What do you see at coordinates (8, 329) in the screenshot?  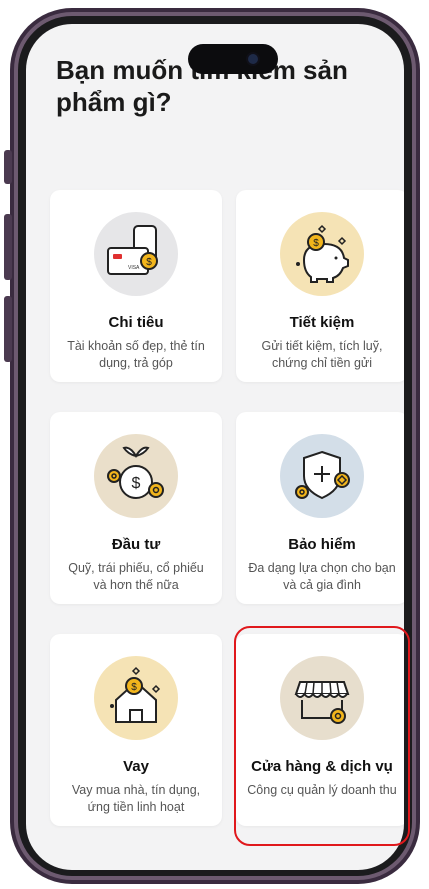 I see `phone-volume-down-button` at bounding box center [8, 329].